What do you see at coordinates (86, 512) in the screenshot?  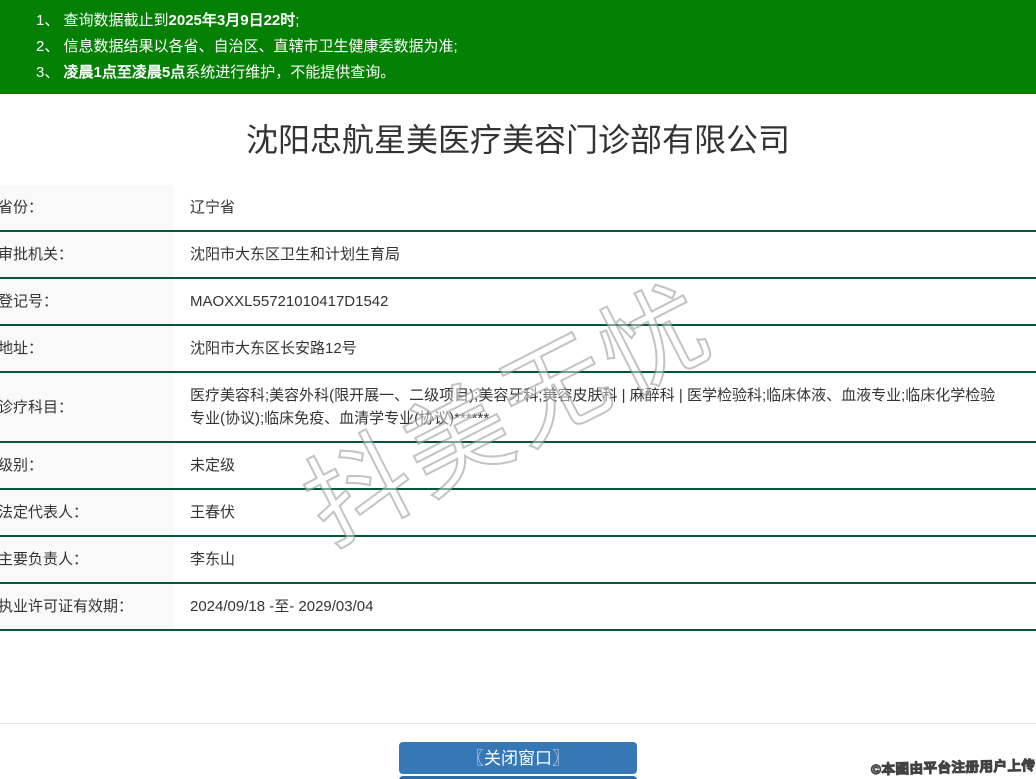 I see `row-label: 法定代表人：` at bounding box center [86, 512].